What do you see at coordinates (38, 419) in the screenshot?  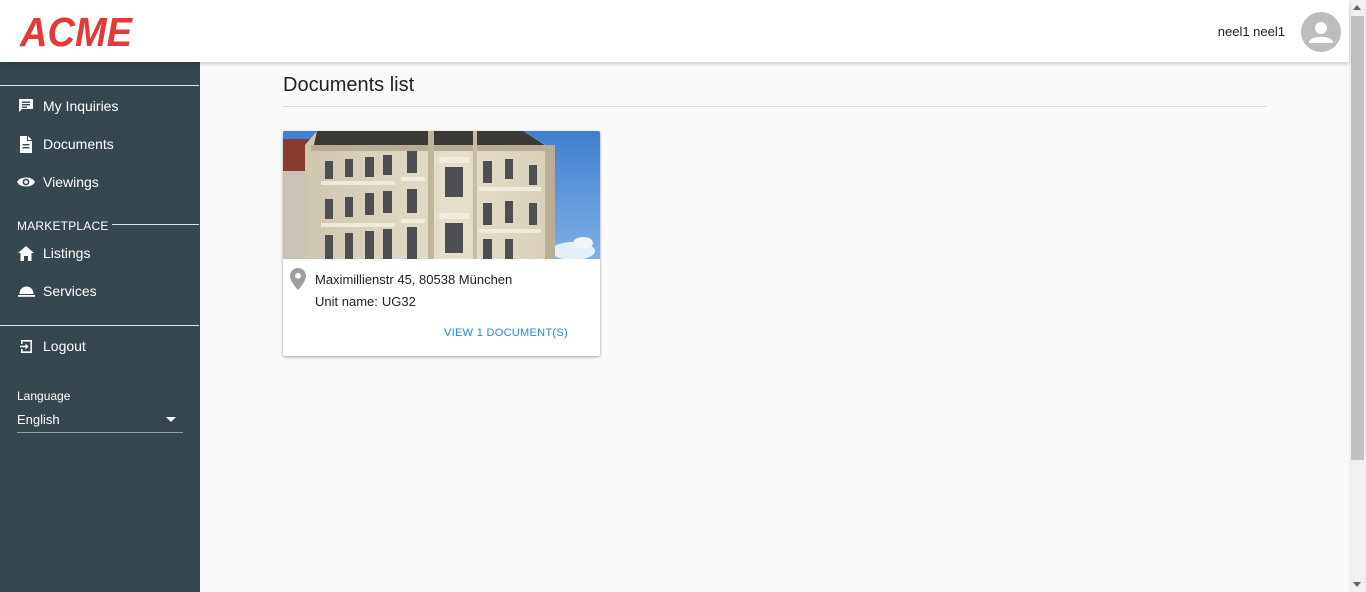 I see `language-value: English` at bounding box center [38, 419].